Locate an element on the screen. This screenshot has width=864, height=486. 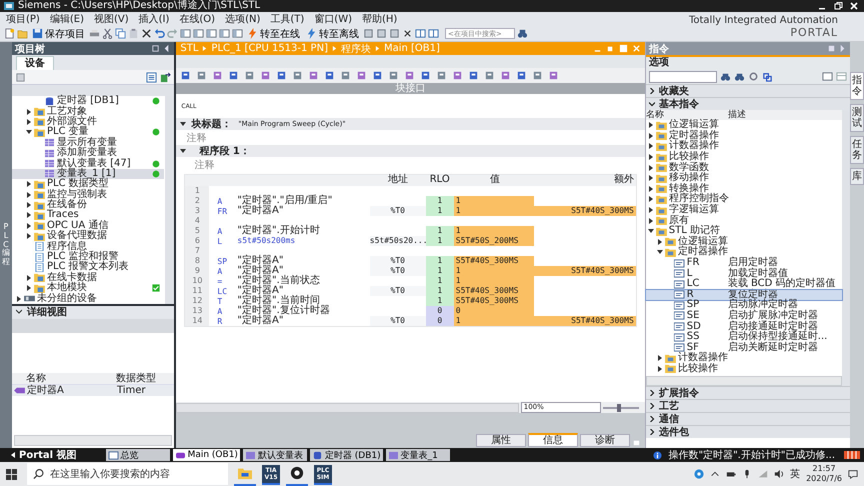
instruction-item: 位逻辑运算 is located at coordinates (744, 125).